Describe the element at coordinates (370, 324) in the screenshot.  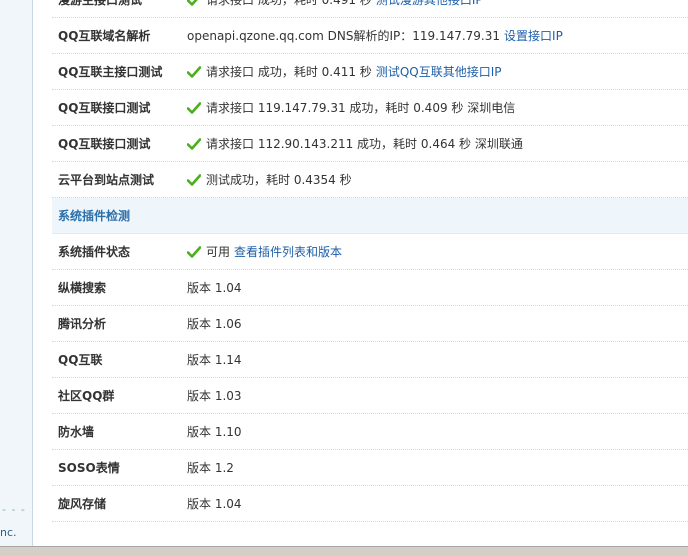
I see `table-row: 腾讯分析 版本 1.06` at that location.